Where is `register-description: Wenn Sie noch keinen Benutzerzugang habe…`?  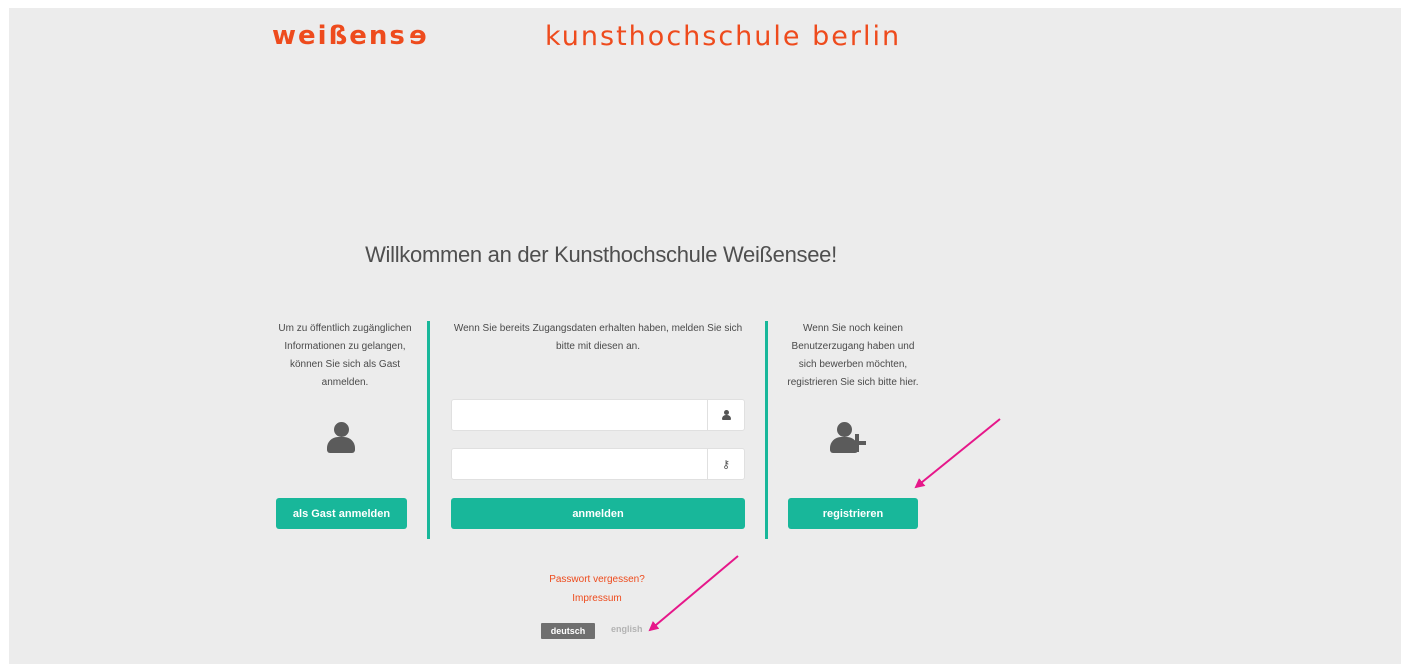 register-description: Wenn Sie noch keinen Benutzerzugang habe… is located at coordinates (853, 355).